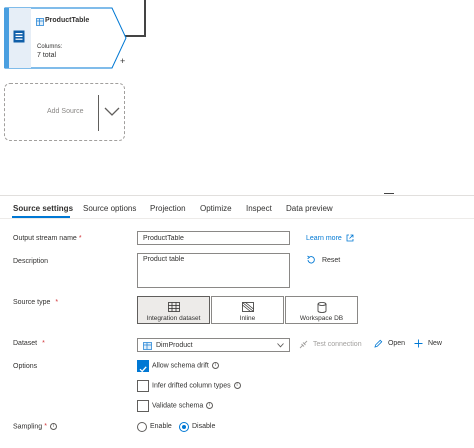  What do you see at coordinates (174, 345) in the screenshot?
I see `dataset-value: DimProduct` at bounding box center [174, 345].